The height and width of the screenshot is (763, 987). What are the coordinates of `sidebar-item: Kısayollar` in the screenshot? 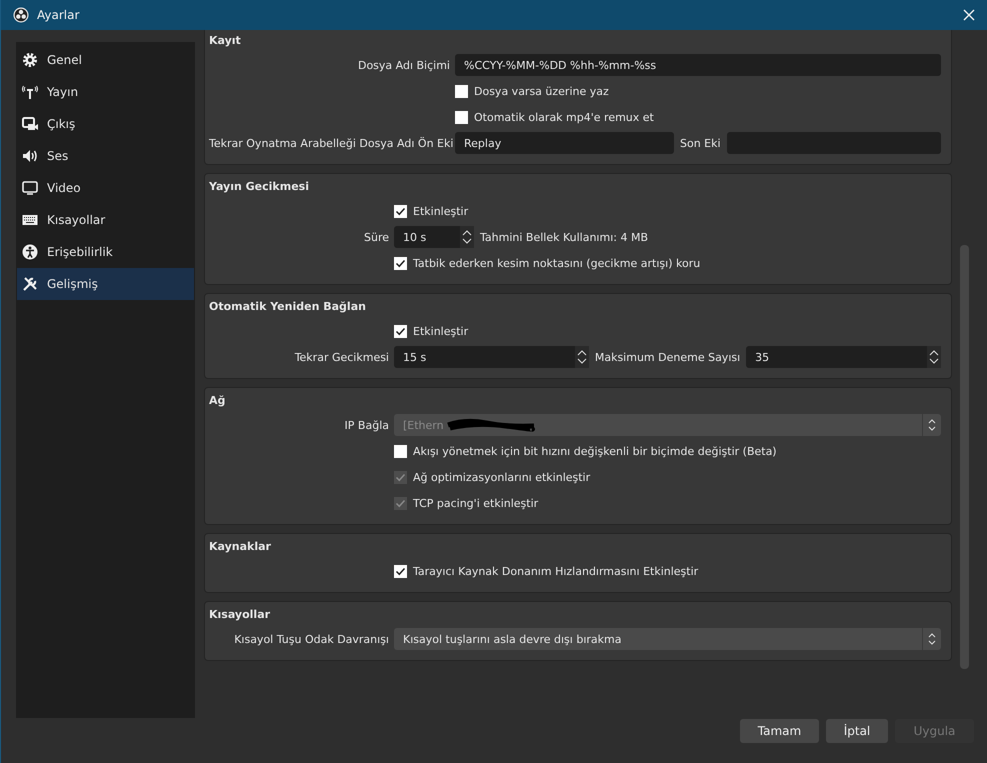 It's located at (105, 220).